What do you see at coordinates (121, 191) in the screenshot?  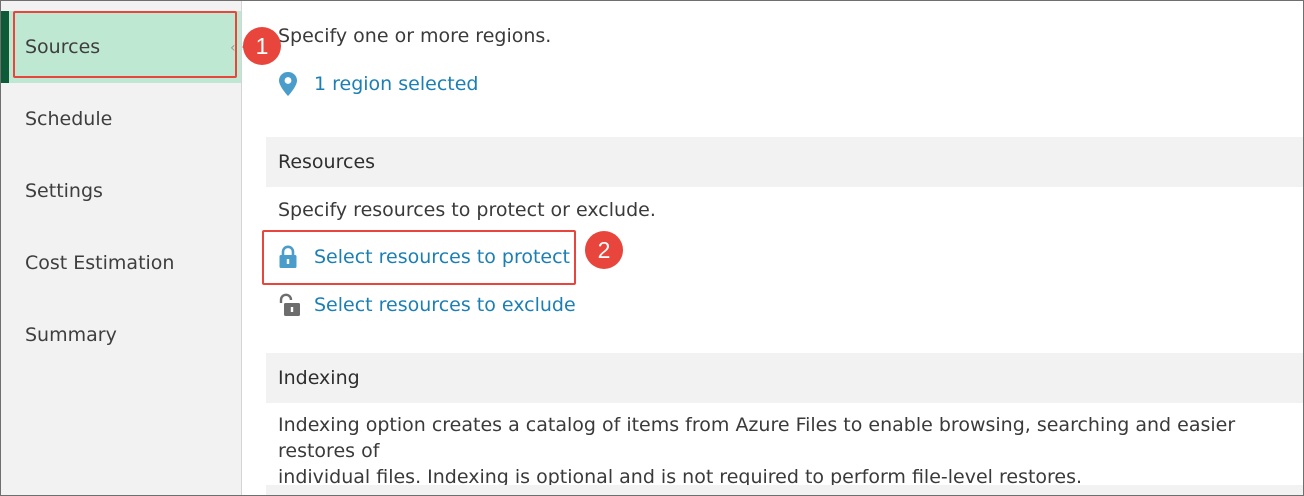 I see `sidebar-item-settings: Settings` at bounding box center [121, 191].